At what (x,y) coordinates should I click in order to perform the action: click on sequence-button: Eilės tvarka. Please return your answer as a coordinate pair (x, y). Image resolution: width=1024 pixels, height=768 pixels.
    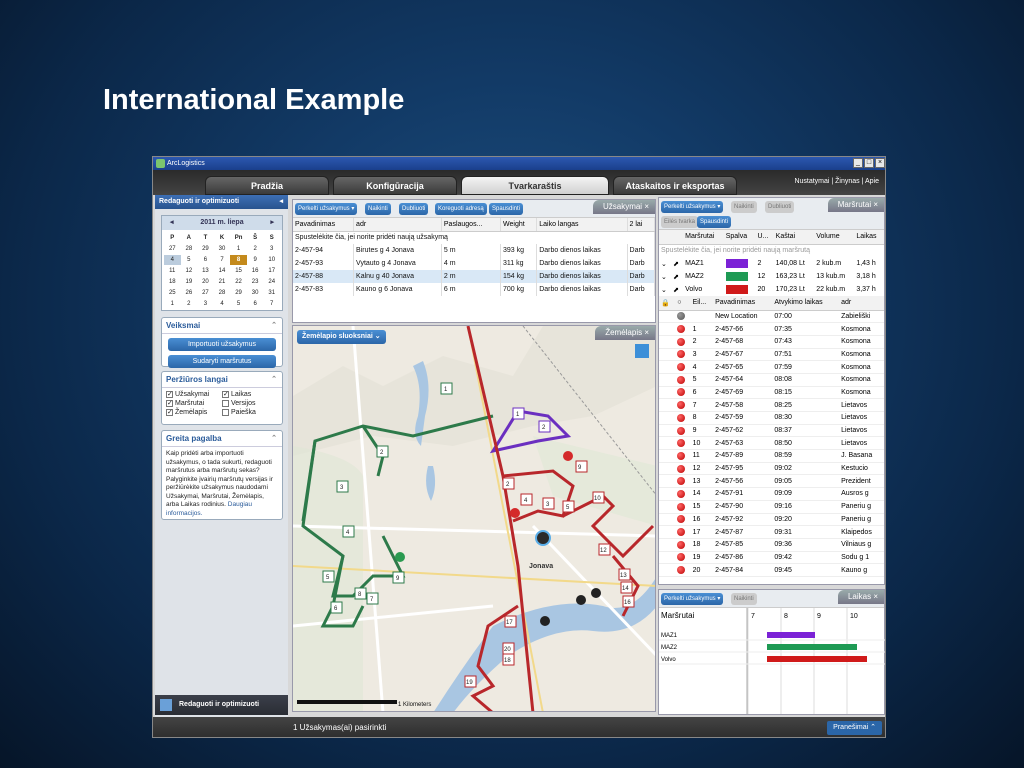
    Looking at the image, I should click on (680, 222).